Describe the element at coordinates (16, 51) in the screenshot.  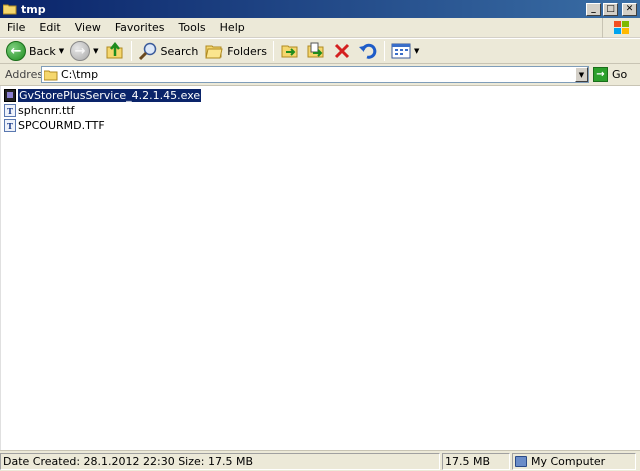
I see `back-arrow-icon: ←` at that location.